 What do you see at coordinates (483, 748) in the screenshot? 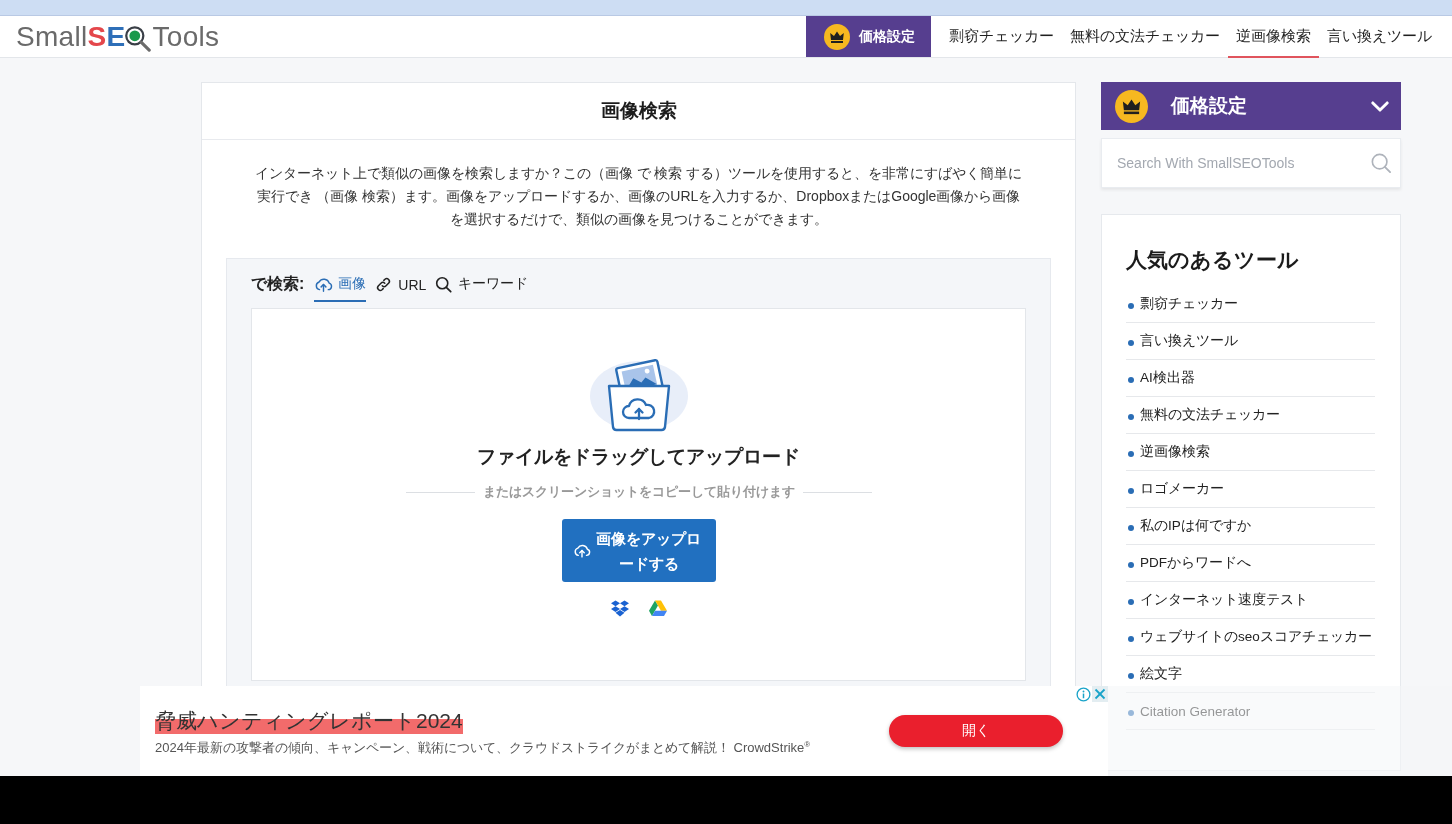
I see `ad-text: 2024年最新の攻撃者の傾向、キャンペーン、戦術について、クラウドストライクがまとめて解説！ CrowdStrike$^{®}$` at bounding box center [483, 748].